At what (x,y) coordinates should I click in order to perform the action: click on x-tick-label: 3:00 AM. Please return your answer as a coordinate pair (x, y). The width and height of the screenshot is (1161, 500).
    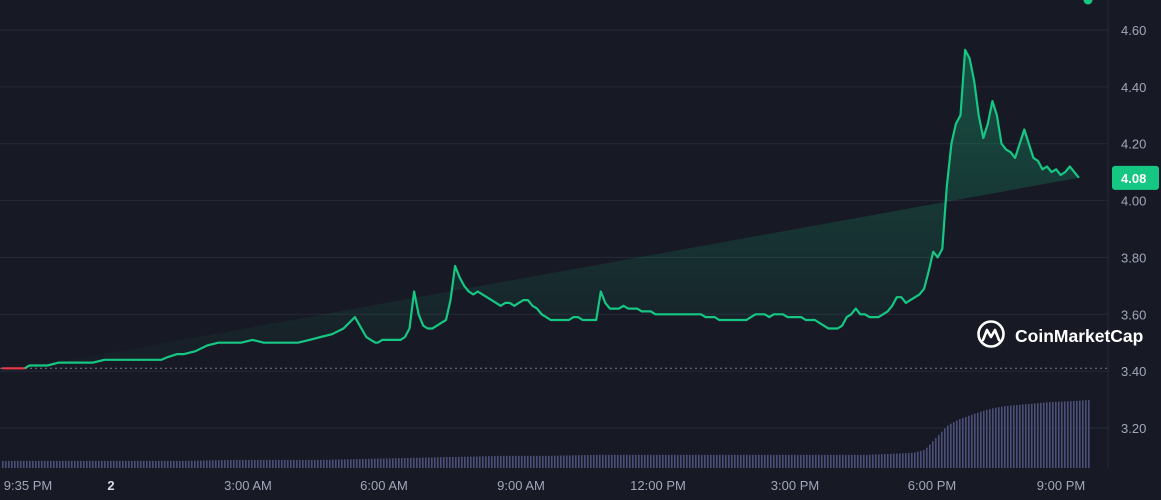
    Looking at the image, I should click on (248, 485).